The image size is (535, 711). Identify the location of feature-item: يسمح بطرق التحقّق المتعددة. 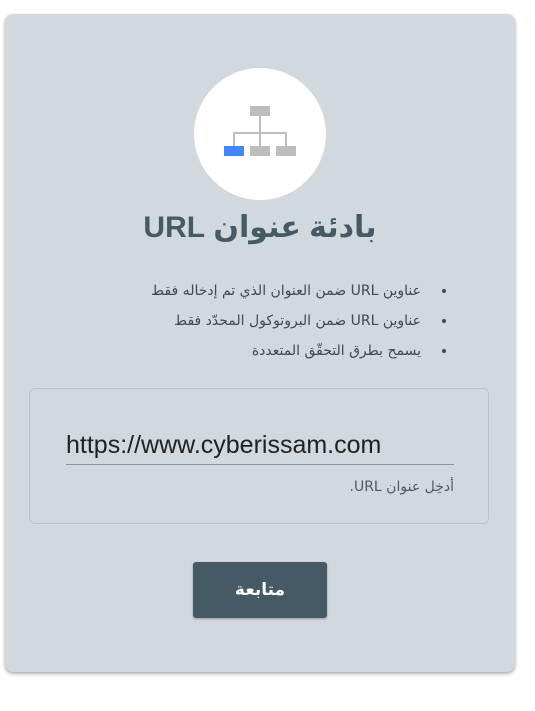
(291, 351).